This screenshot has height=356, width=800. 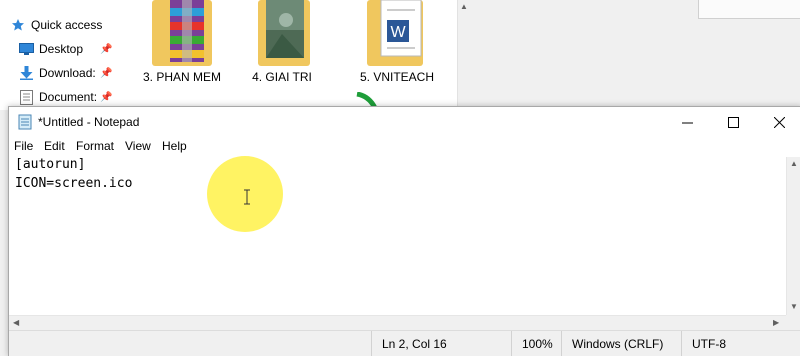 I want to click on maximize-icon, so click(x=733, y=122).